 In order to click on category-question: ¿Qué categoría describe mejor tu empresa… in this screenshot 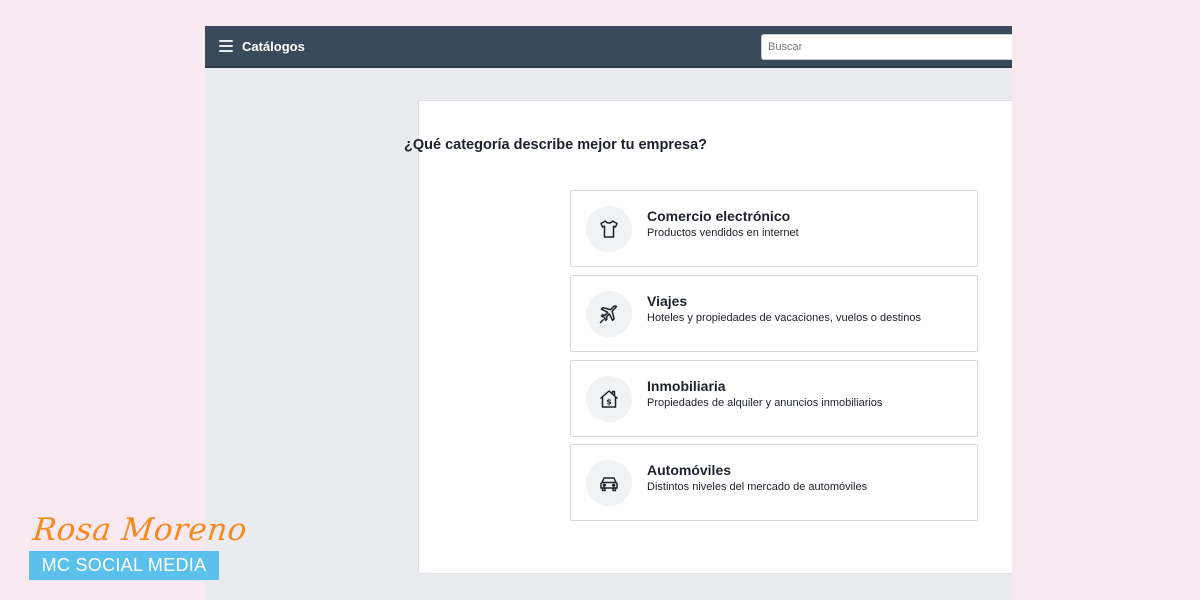, I will do `click(555, 145)`.